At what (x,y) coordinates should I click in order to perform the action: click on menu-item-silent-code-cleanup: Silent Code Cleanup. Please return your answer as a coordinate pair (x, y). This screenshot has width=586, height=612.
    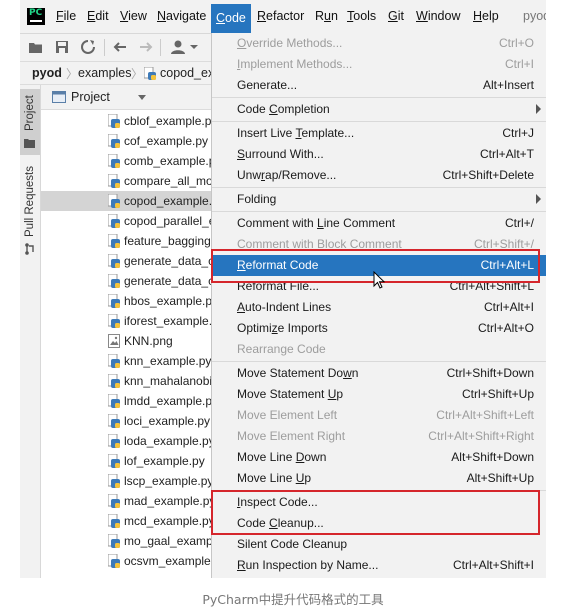
    Looking at the image, I should click on (379, 544).